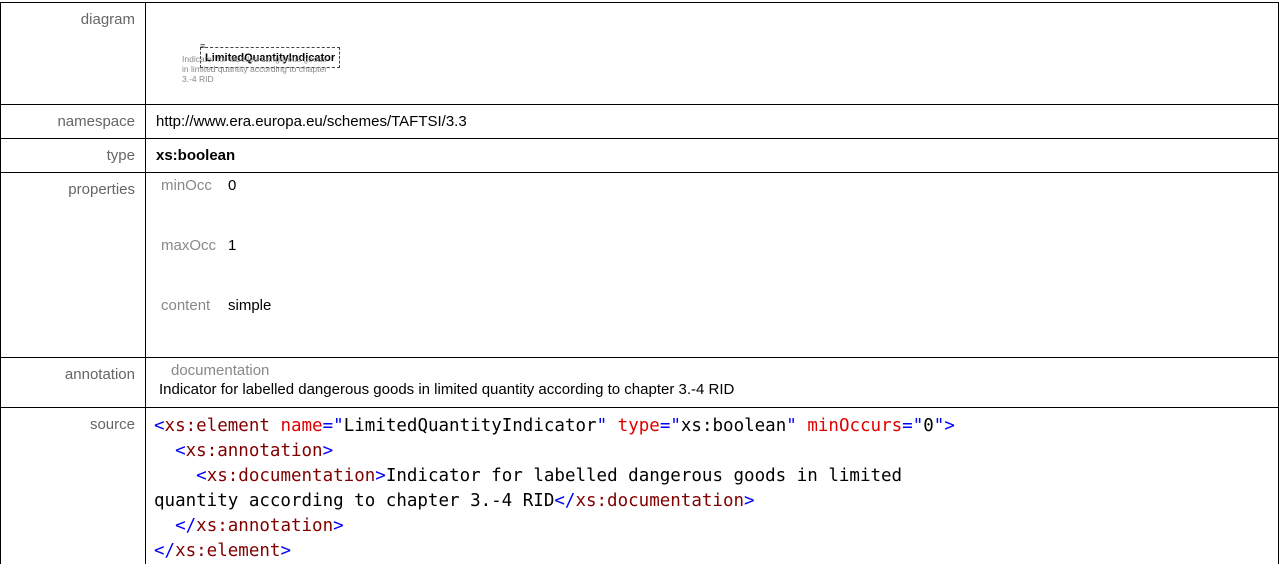  Describe the element at coordinates (73, 121) in the screenshot. I see `namespace-label: namespace` at that location.